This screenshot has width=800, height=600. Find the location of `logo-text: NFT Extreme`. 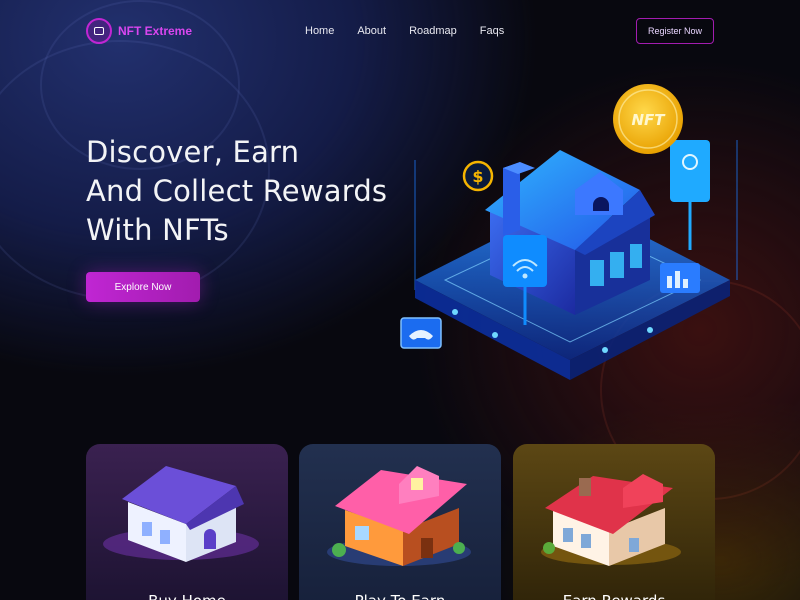

logo-text: NFT Extreme is located at coordinates (155, 31).